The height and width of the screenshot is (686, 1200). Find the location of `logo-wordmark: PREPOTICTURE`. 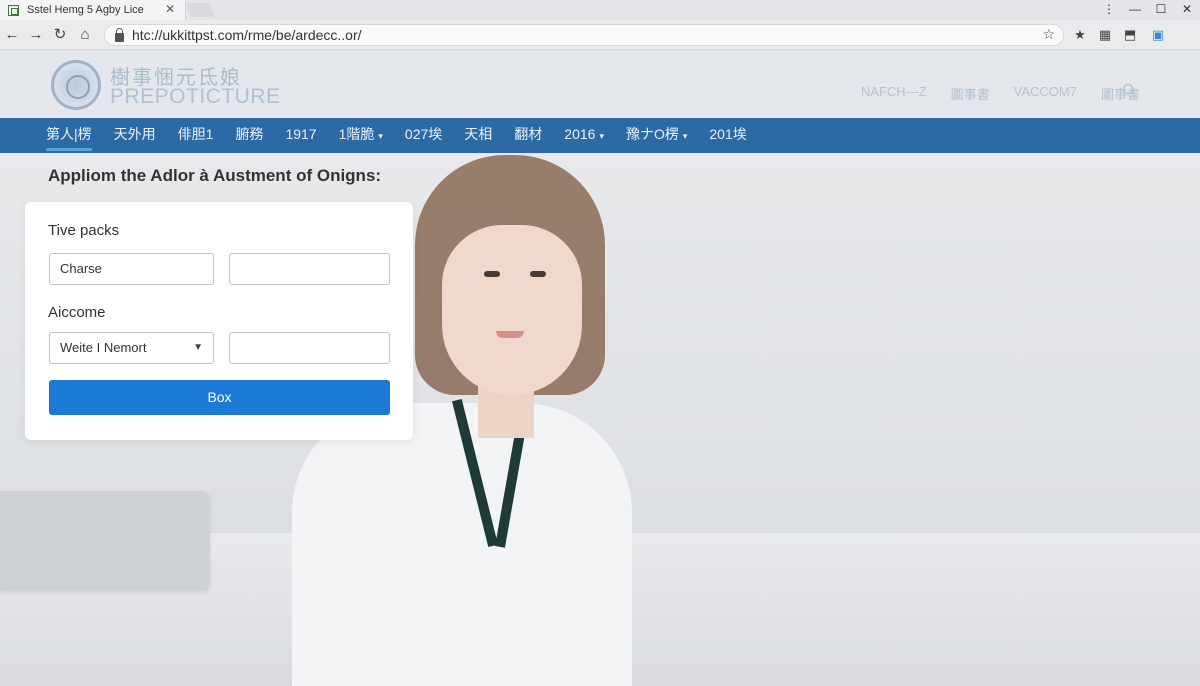

logo-wordmark: PREPOTICTURE is located at coordinates (195, 96).